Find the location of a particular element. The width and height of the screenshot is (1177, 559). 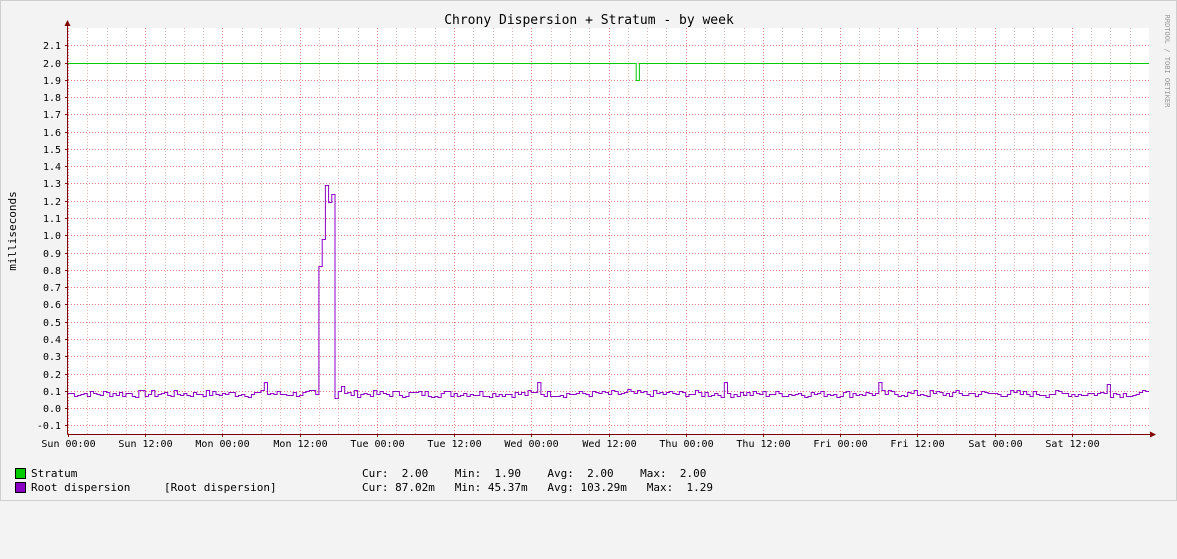

y-tick-label: 0.3 is located at coordinates (52, 357).